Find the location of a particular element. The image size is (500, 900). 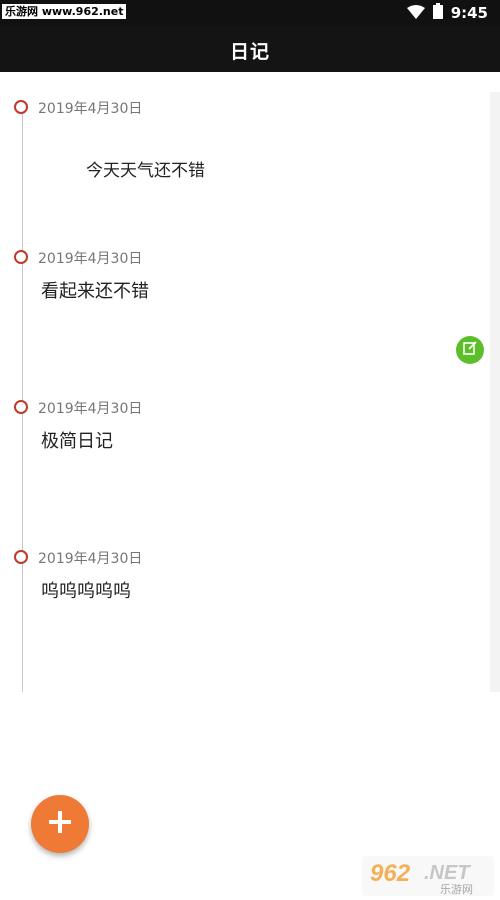

list-edge is located at coordinates (495, 392).